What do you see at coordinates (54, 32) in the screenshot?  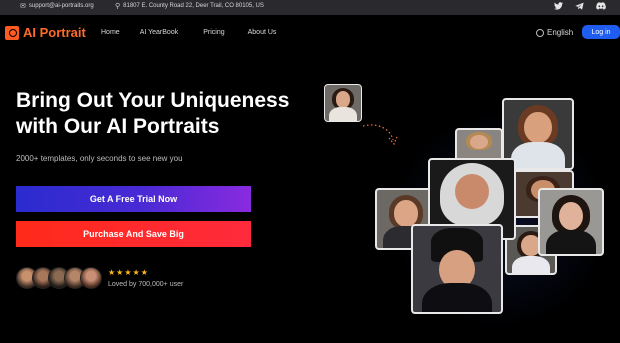 I see `brand-name: AI Portrait` at bounding box center [54, 32].